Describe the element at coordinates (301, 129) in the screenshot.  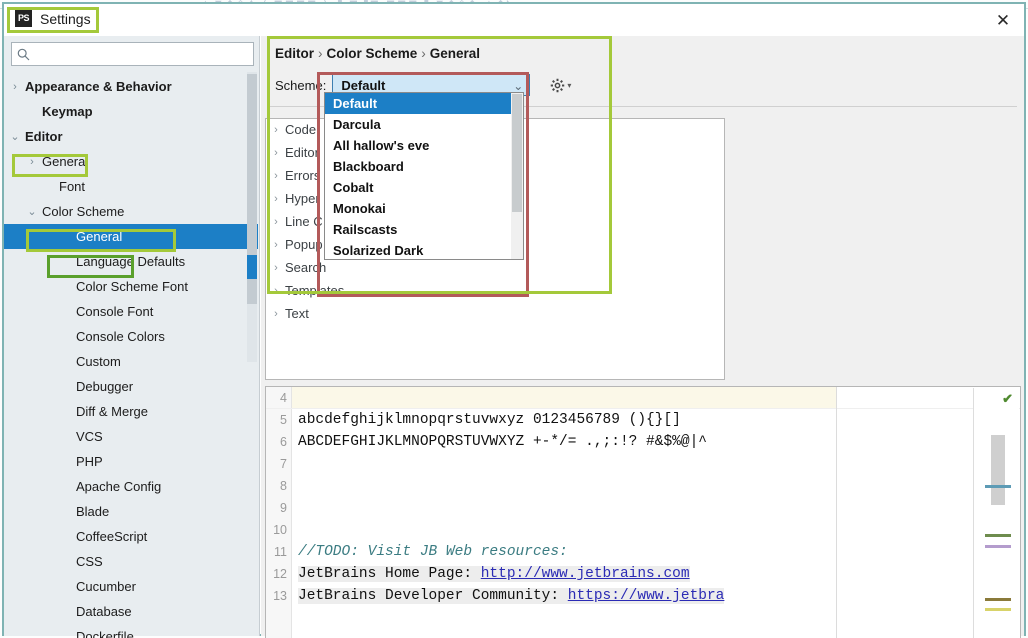
I see `option-group-label: Code` at that location.